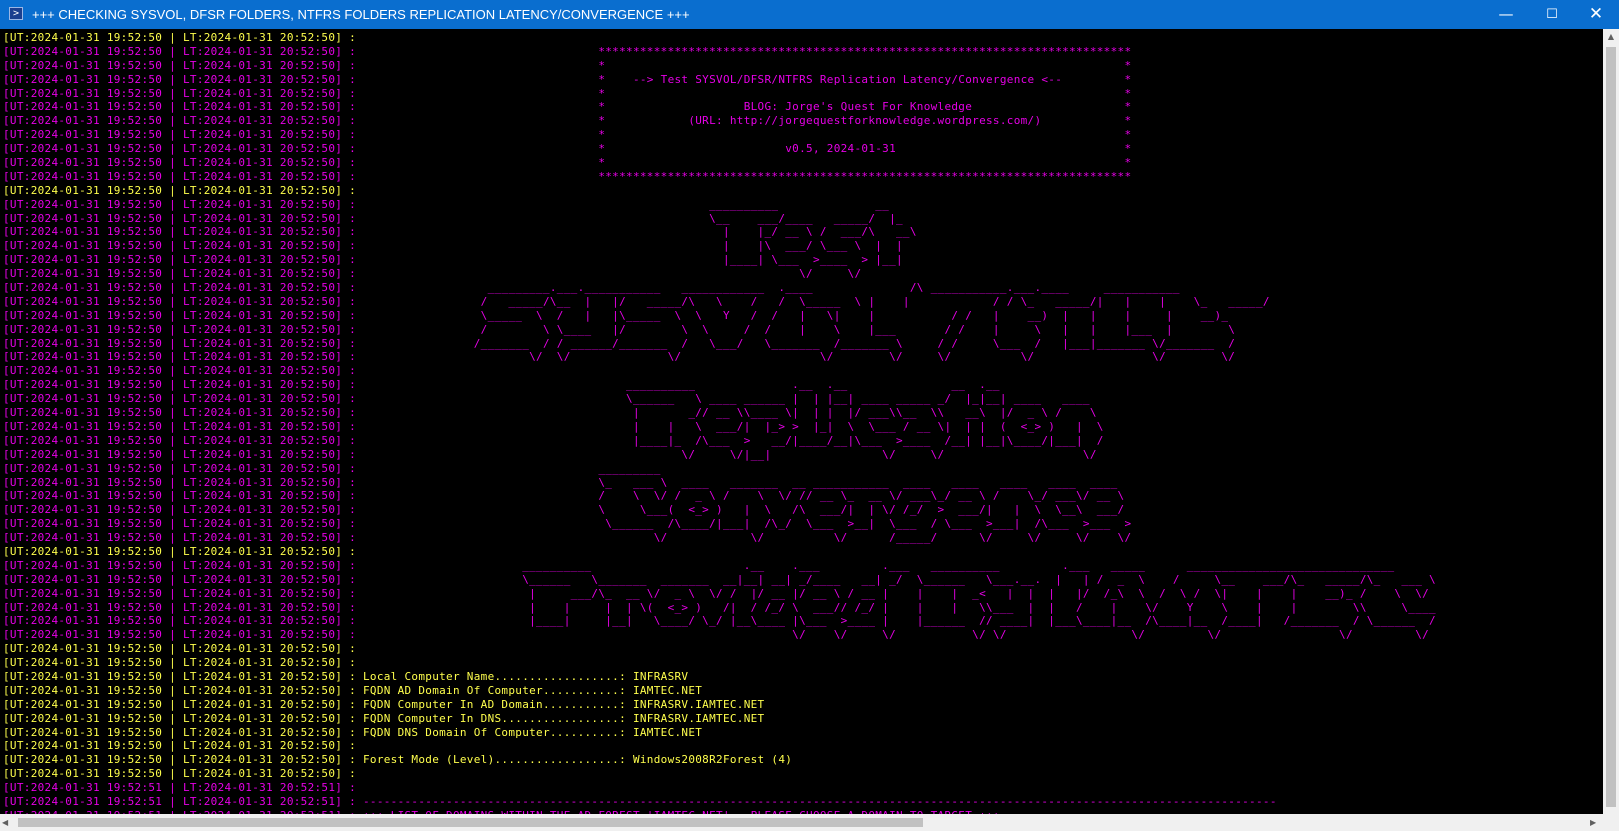  I want to click on horizontal-scrollbar: ◀ ▶, so click(801, 822).